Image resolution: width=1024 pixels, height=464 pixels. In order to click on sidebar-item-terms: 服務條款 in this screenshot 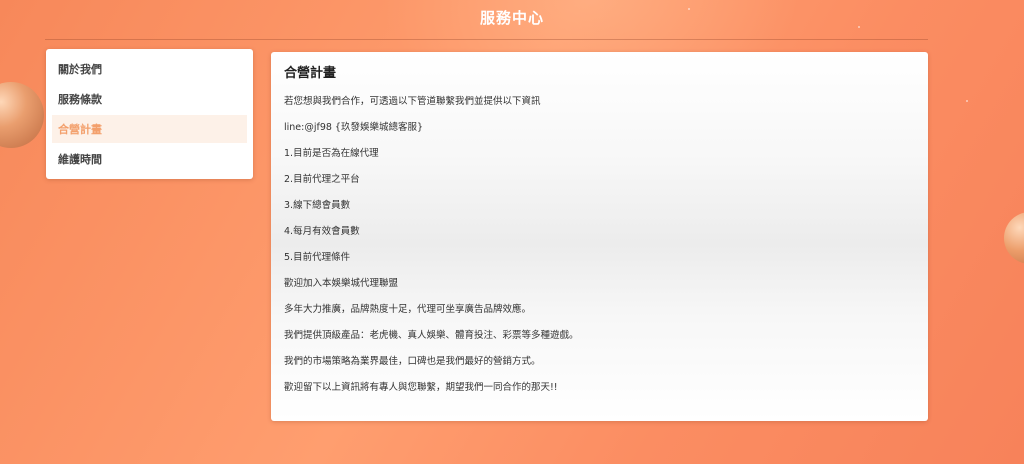, I will do `click(149, 99)`.